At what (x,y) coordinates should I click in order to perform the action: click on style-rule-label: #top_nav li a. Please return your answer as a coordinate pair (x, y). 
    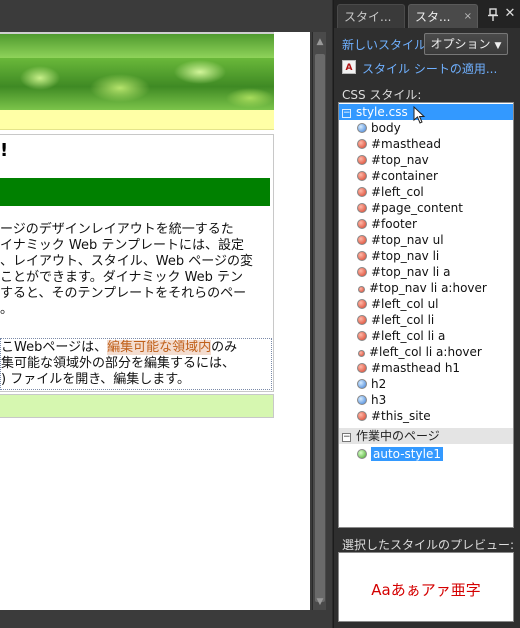
    Looking at the image, I should click on (411, 272).